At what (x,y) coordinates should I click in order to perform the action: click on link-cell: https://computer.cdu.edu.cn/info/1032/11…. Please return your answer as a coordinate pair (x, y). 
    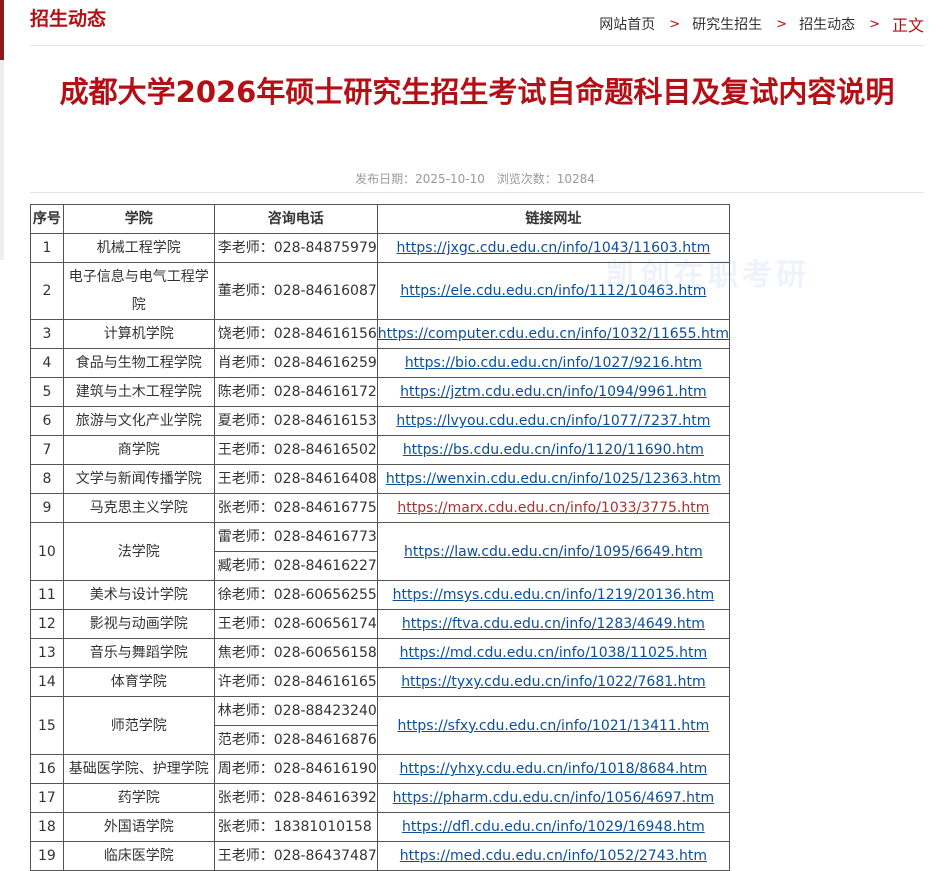
    Looking at the image, I should click on (553, 334).